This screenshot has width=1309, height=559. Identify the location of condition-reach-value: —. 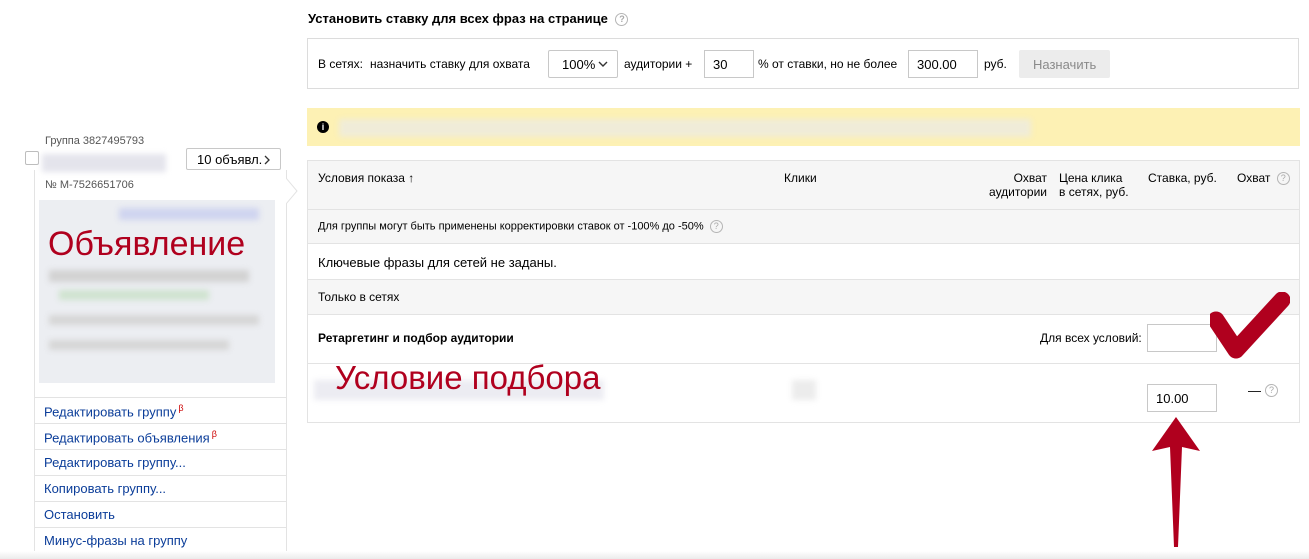
(1254, 390).